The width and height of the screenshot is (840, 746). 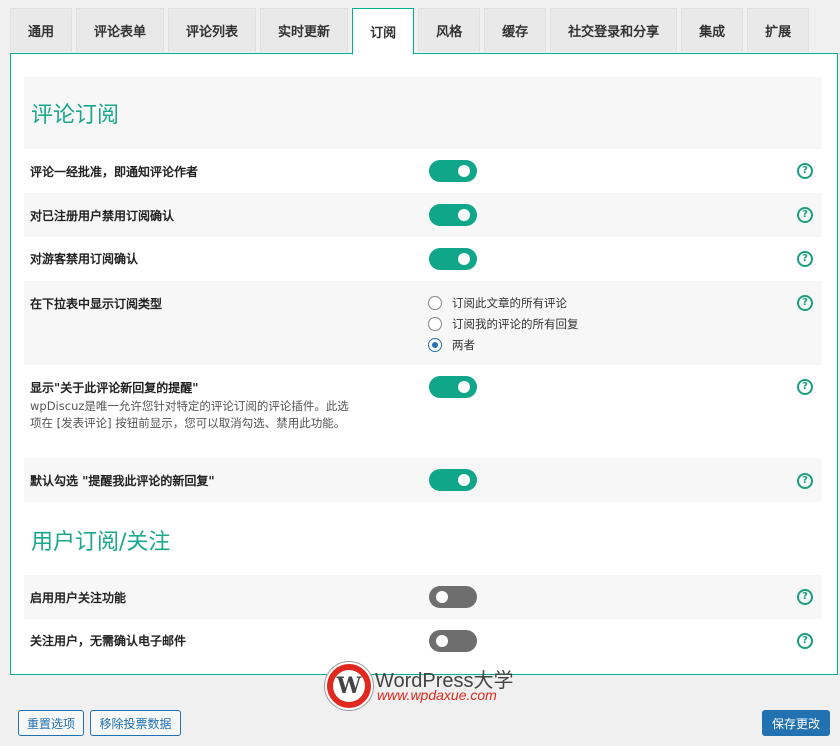 What do you see at coordinates (515, 30) in the screenshot?
I see `tab-cache: 缓存` at bounding box center [515, 30].